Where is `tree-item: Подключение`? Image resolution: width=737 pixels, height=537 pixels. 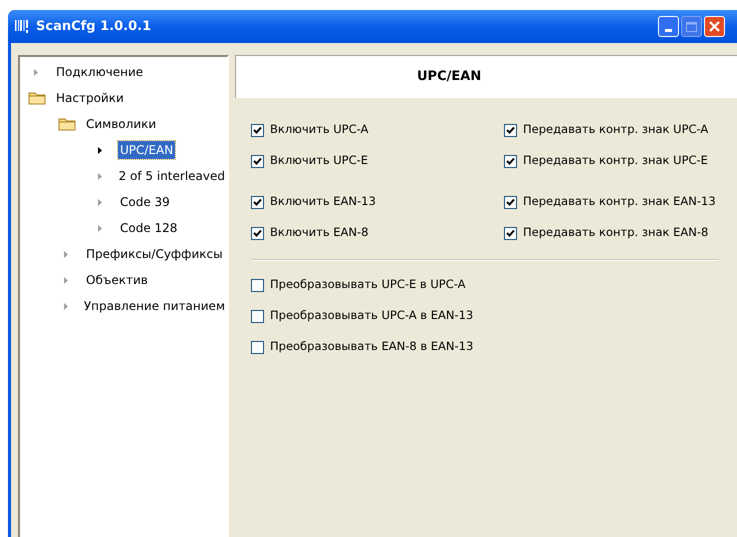 tree-item: Подключение is located at coordinates (100, 72).